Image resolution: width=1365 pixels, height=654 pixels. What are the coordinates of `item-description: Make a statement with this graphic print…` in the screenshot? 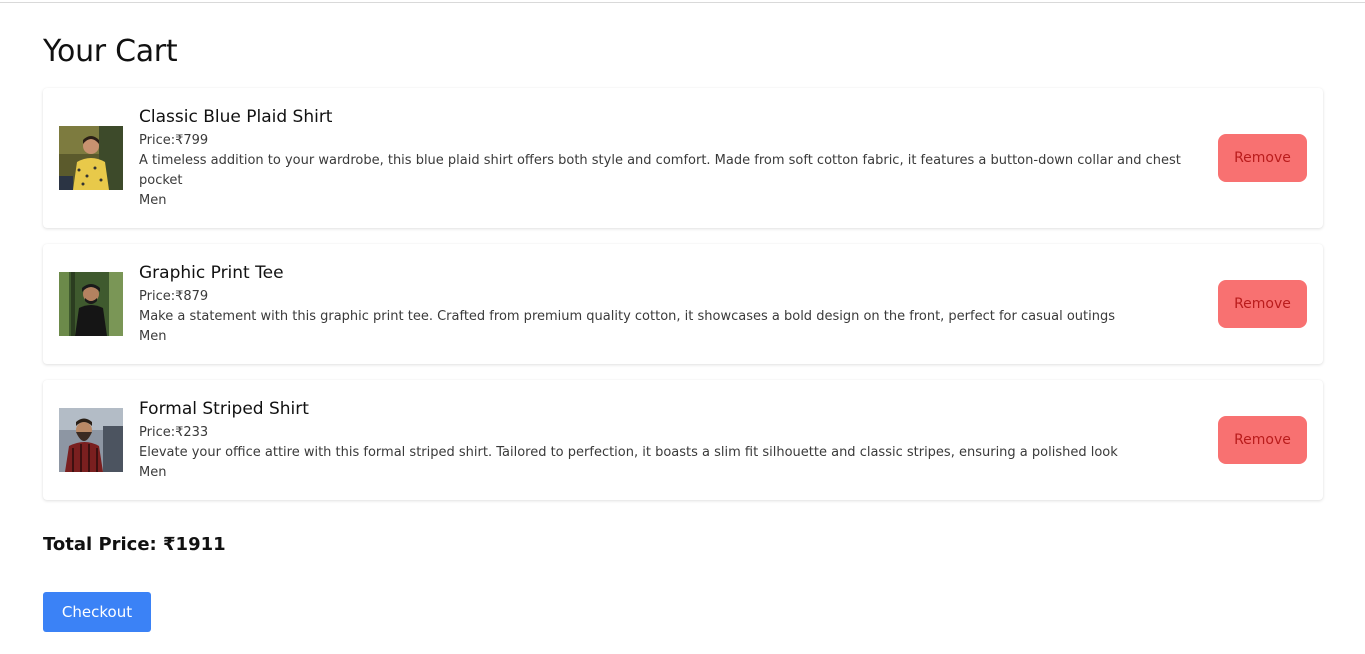 It's located at (627, 316).